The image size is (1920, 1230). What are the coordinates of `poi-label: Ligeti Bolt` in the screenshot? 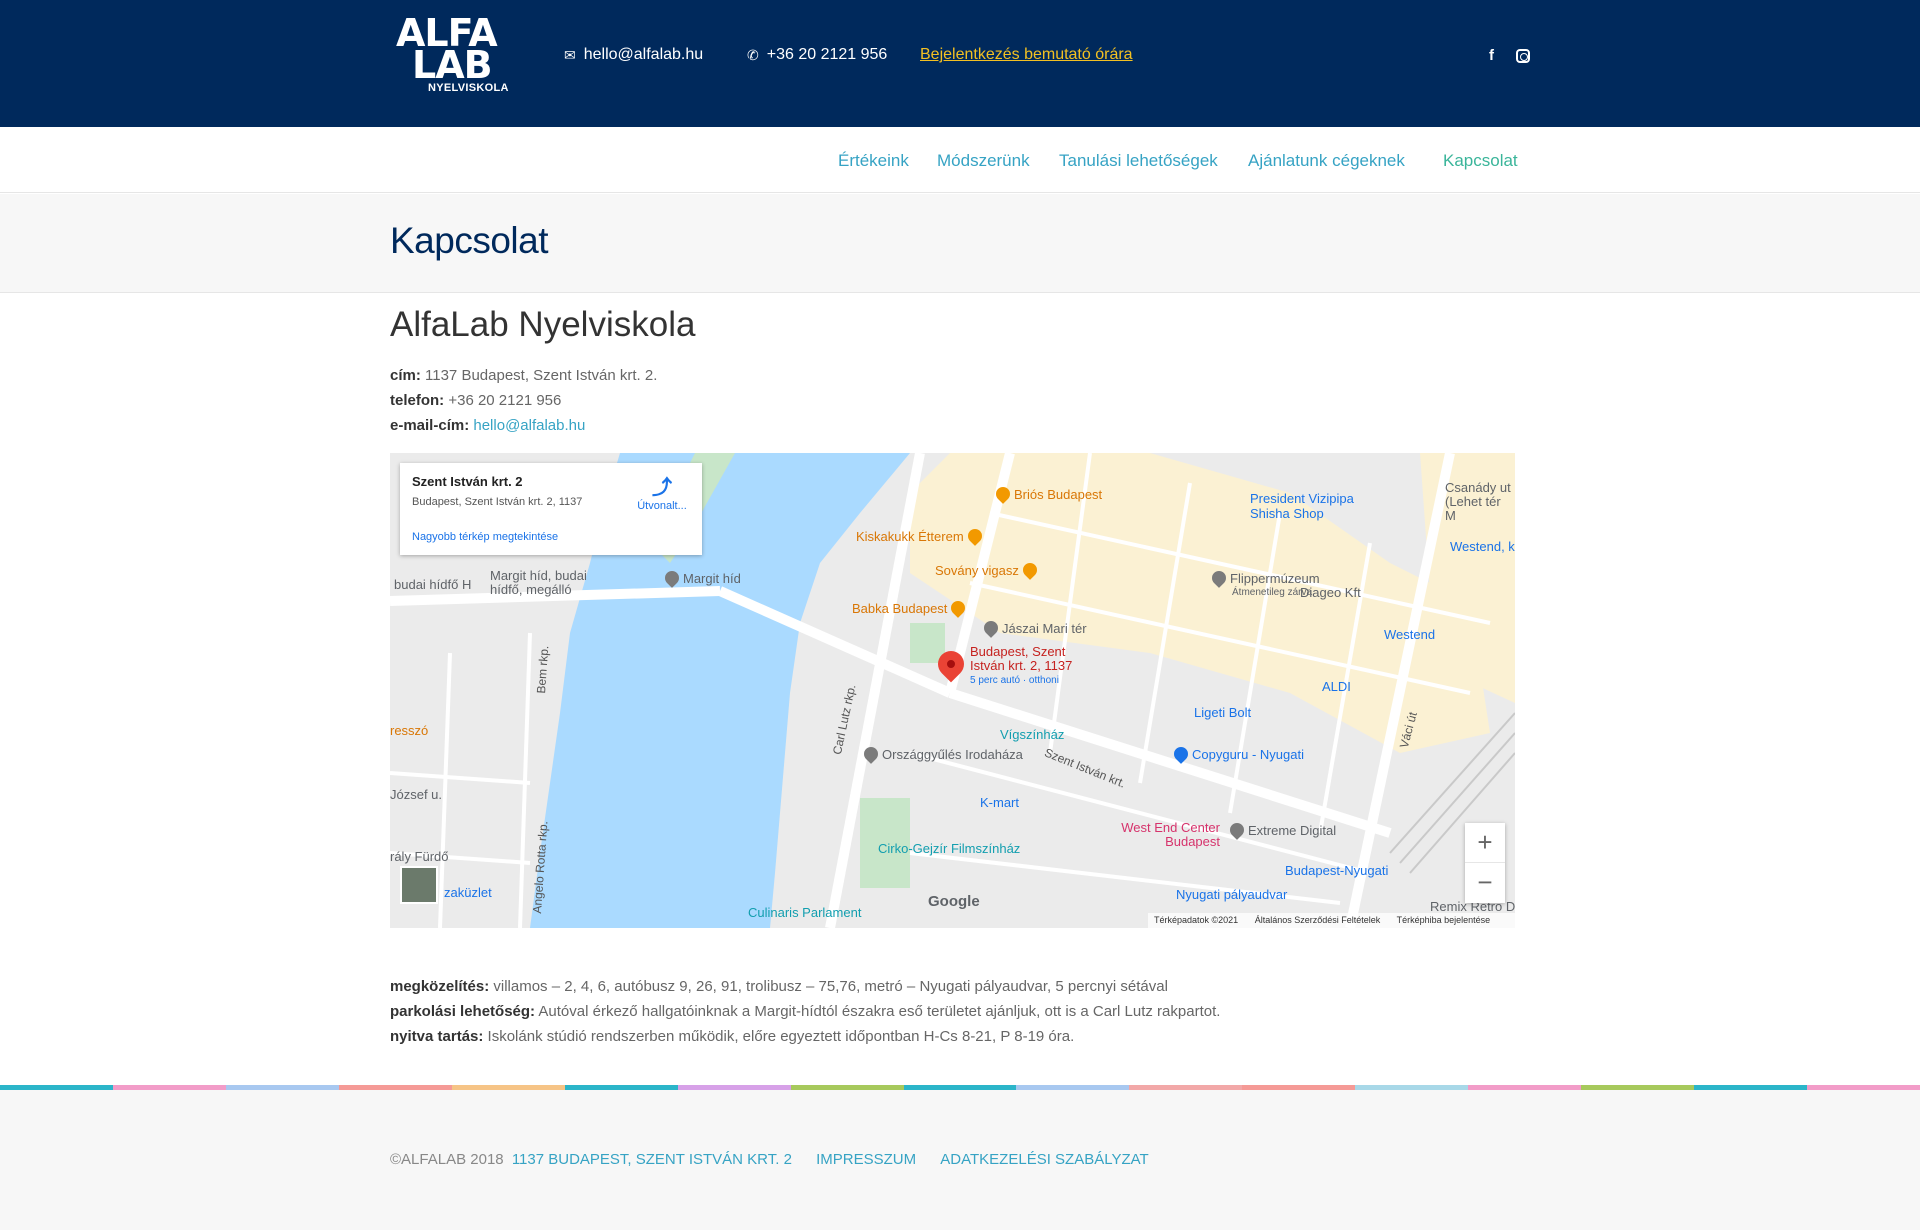 It's located at (1223, 712).